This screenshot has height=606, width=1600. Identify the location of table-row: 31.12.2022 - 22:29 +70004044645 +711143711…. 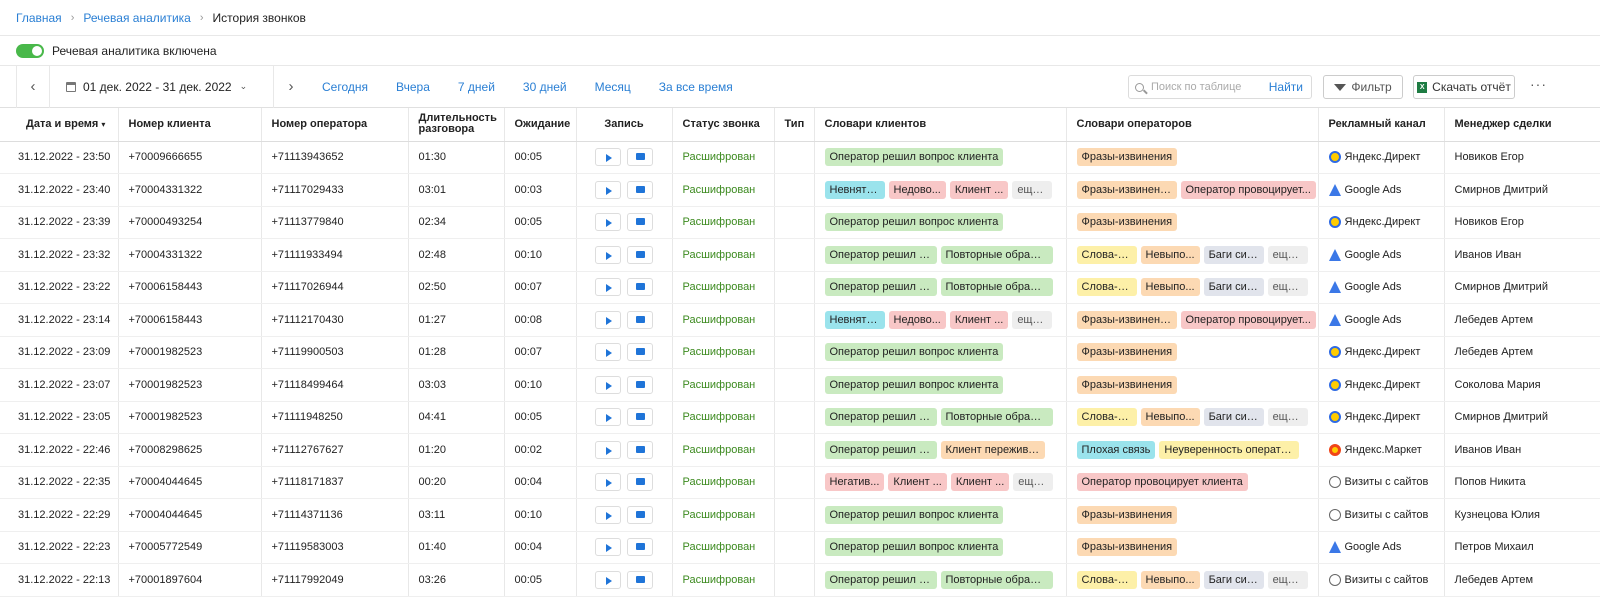
(800, 515).